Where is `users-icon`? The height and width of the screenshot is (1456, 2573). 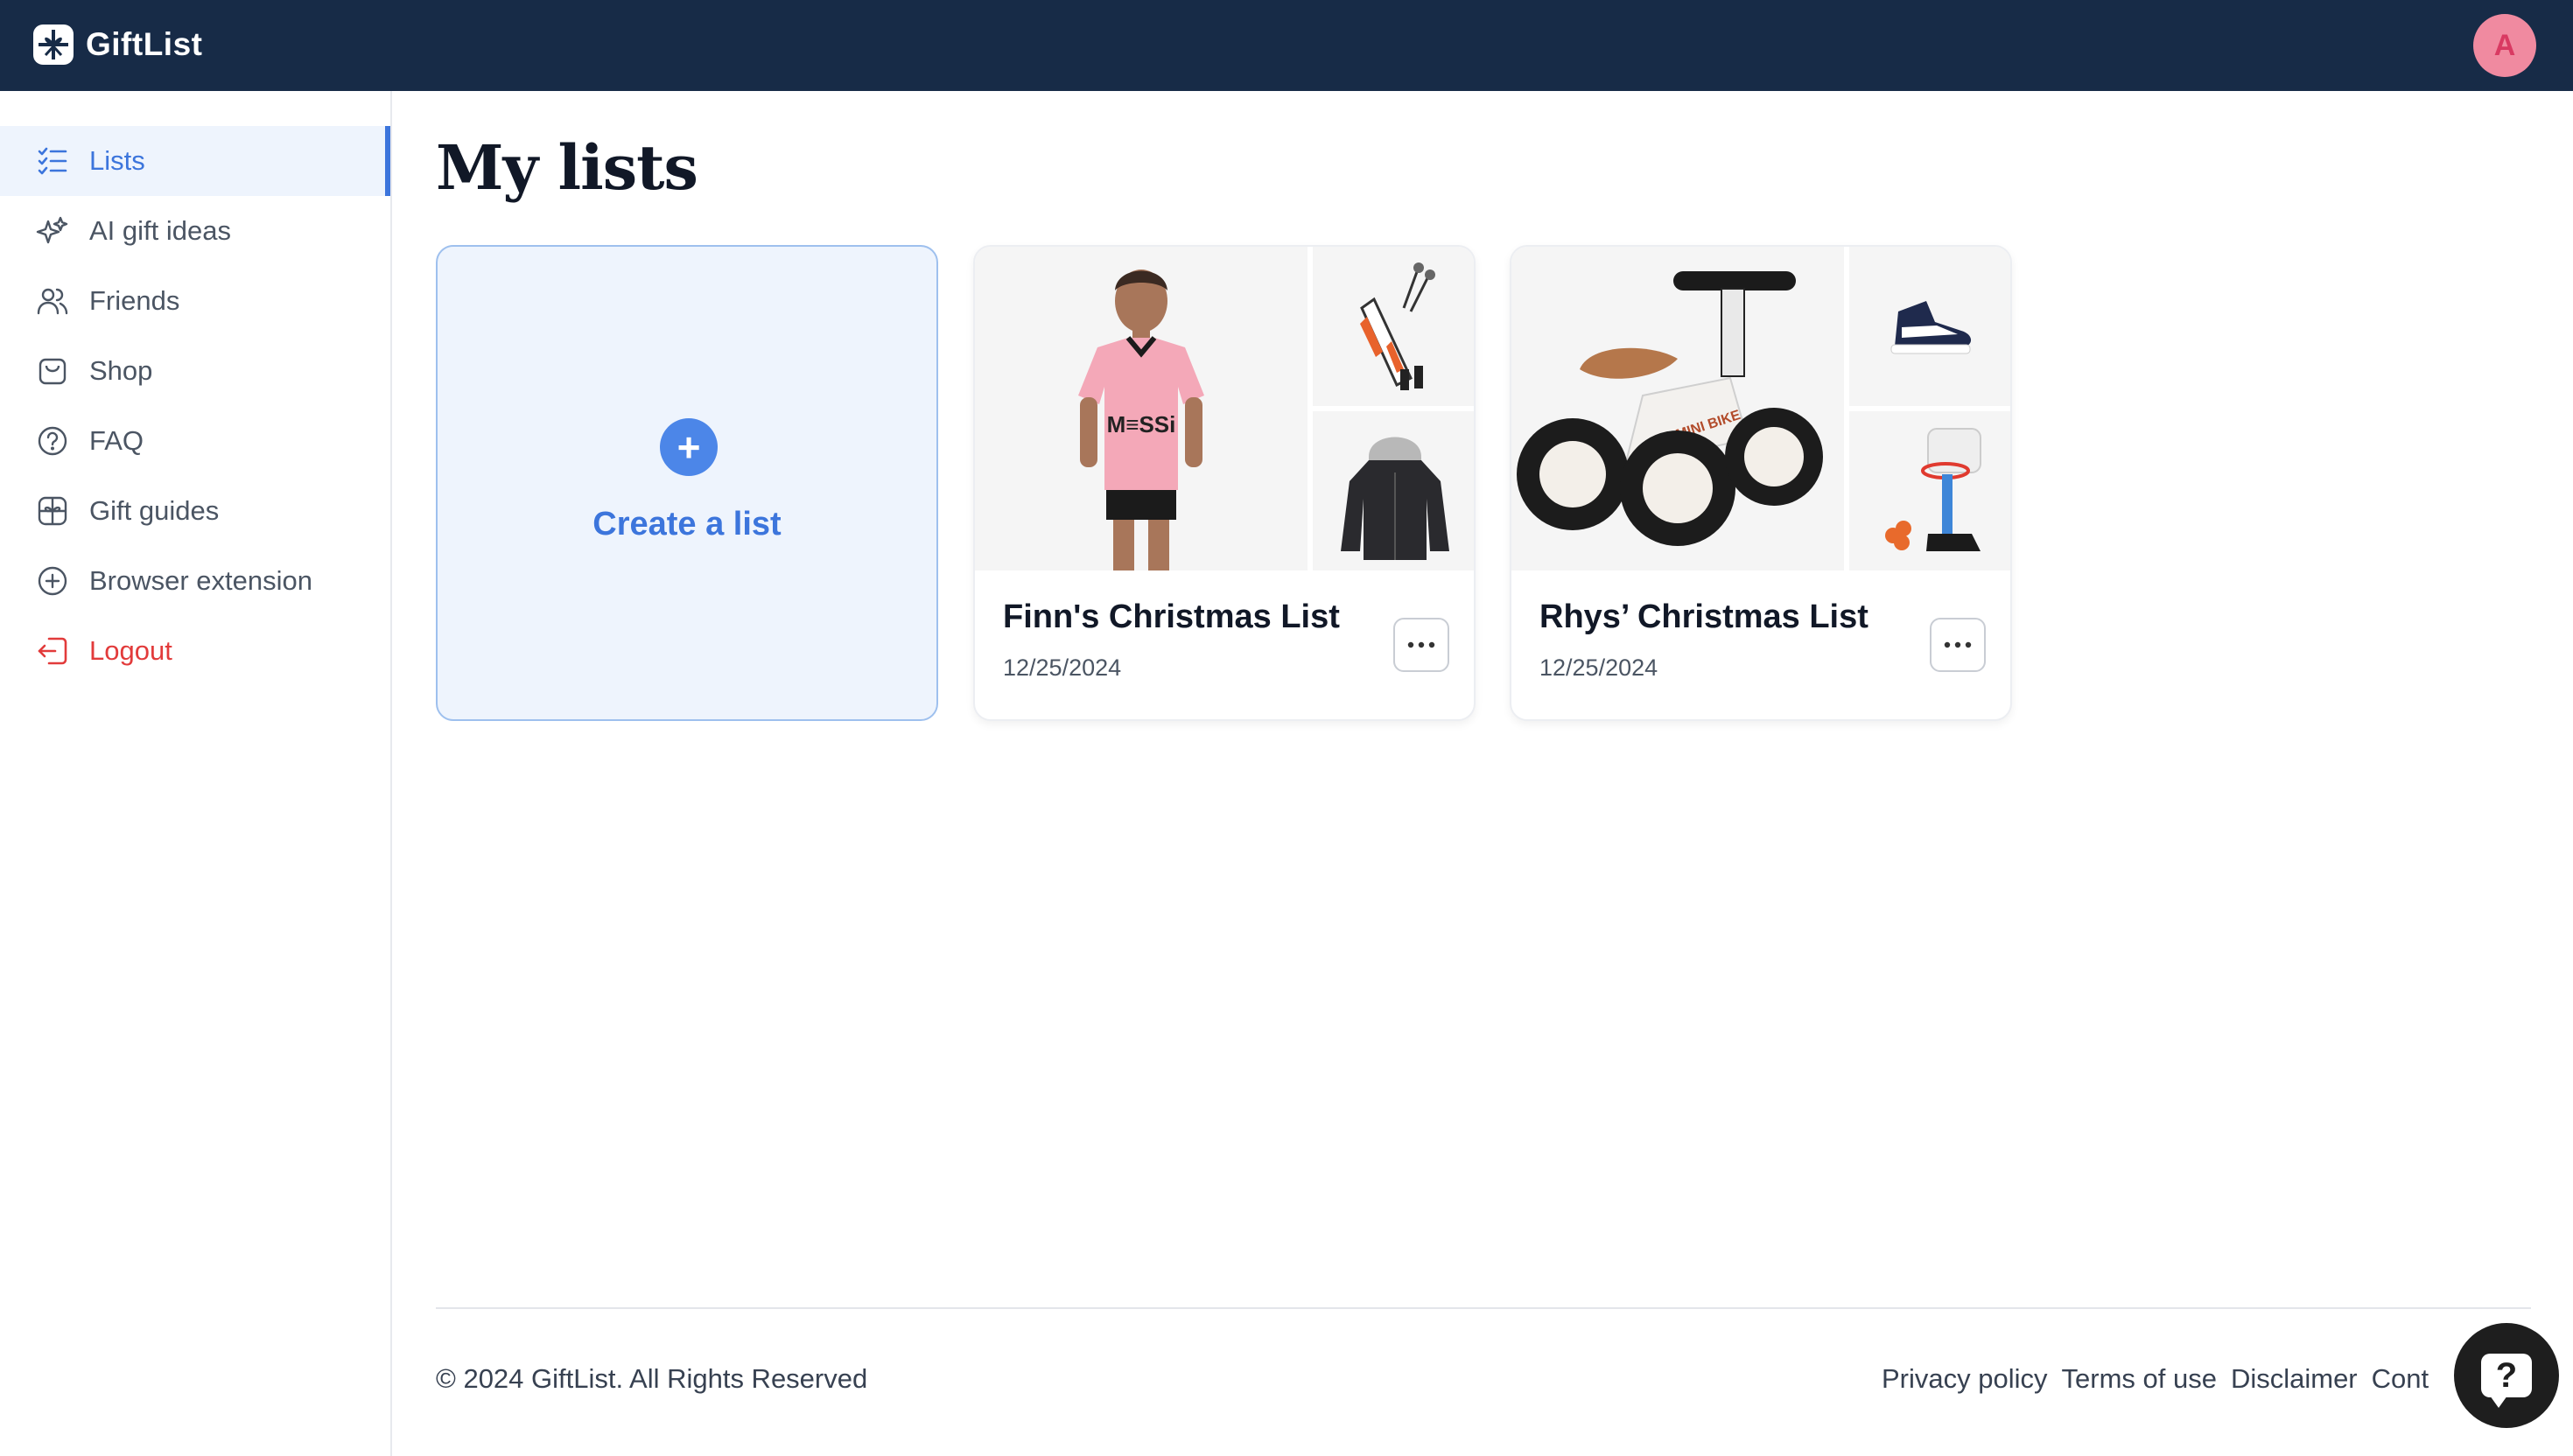
users-icon is located at coordinates (52, 301).